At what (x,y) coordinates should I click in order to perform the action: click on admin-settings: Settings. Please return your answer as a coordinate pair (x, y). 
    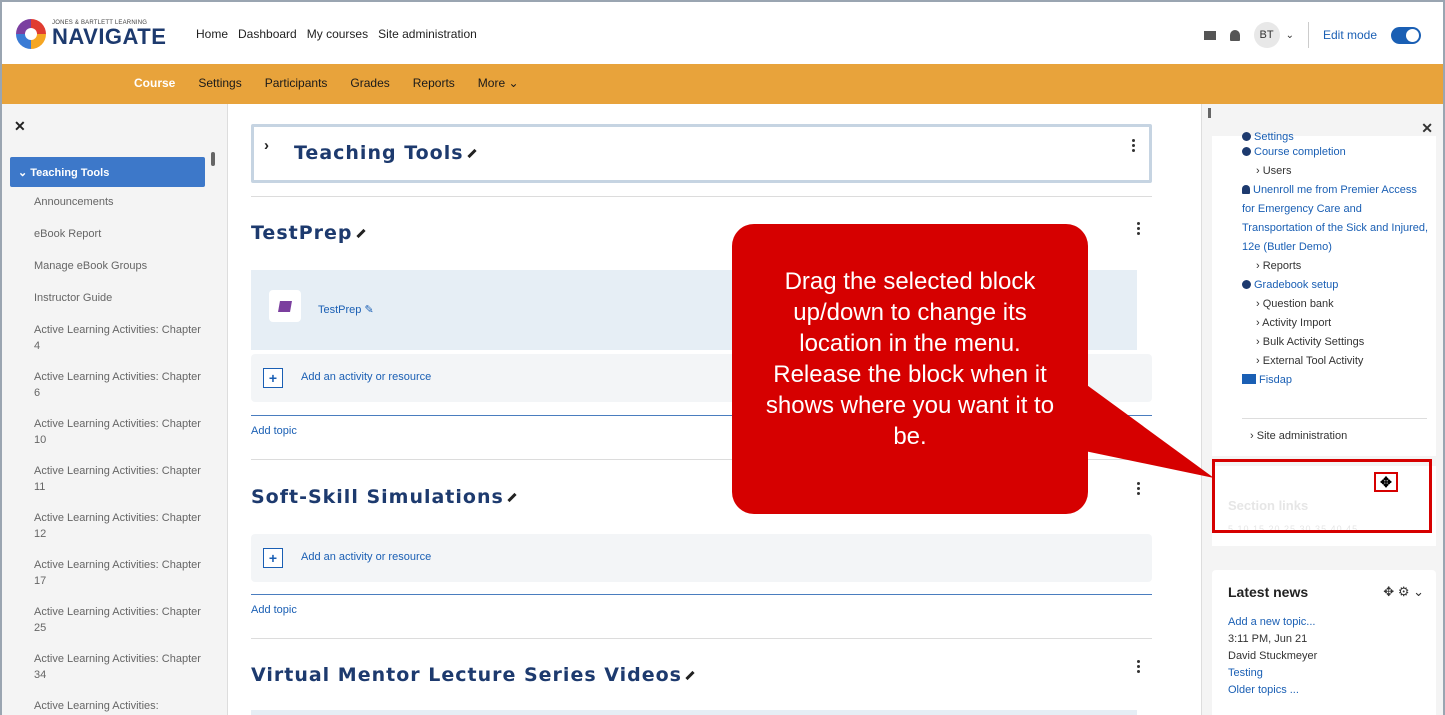
    Looking at the image, I should click on (1337, 137).